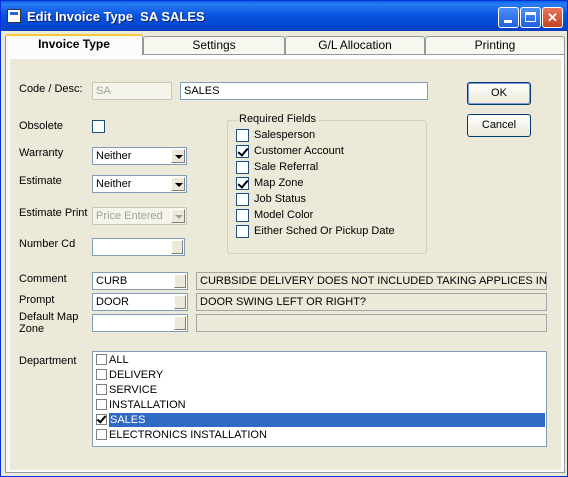 This screenshot has width=568, height=477. I want to click on department-label: DELIVERY, so click(136, 375).